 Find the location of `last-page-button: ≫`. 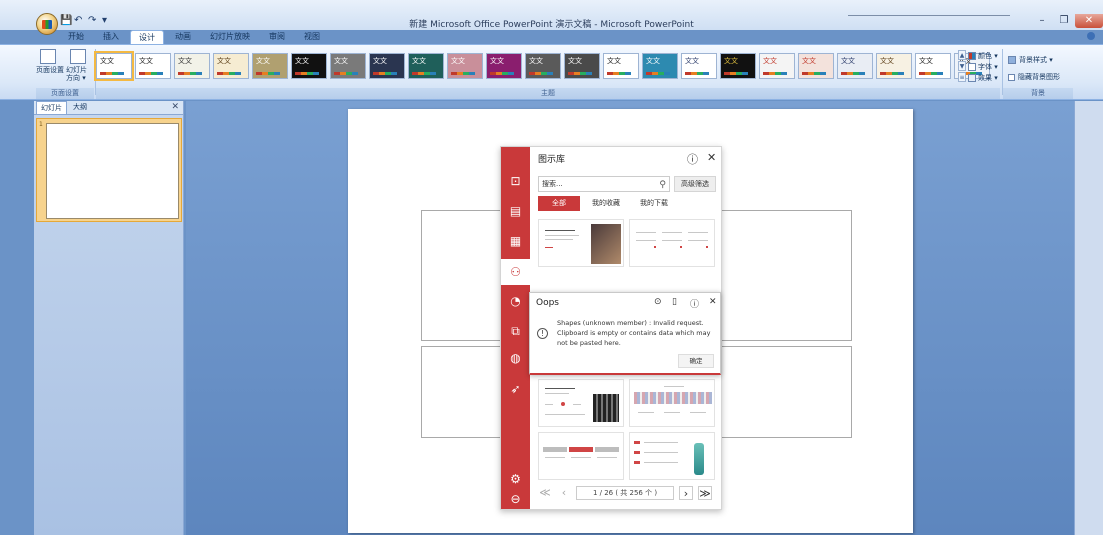

last-page-button: ≫ is located at coordinates (705, 493).